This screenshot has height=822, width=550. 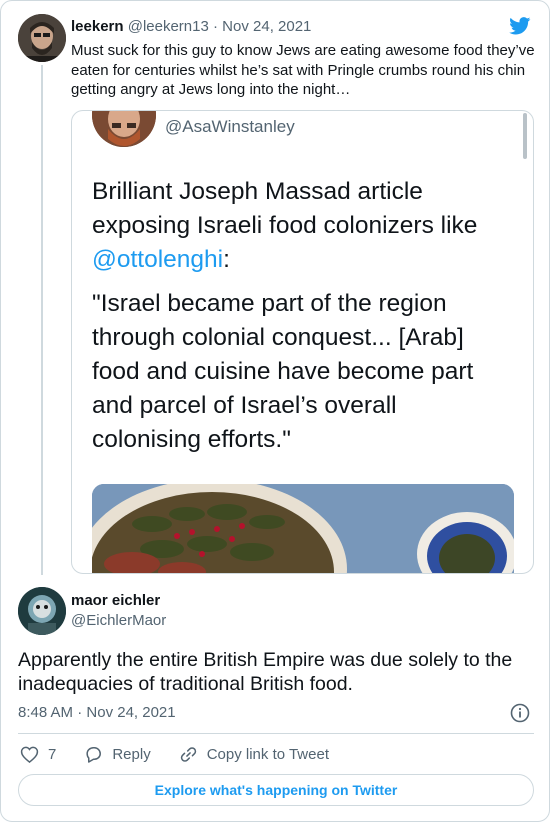 I want to click on tweet-time: 8:48 AM, so click(x=46, y=712).